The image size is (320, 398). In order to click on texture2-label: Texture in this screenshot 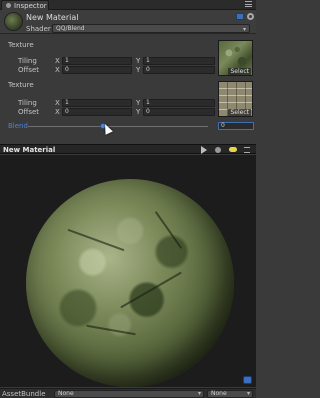, I will do `click(21, 85)`.